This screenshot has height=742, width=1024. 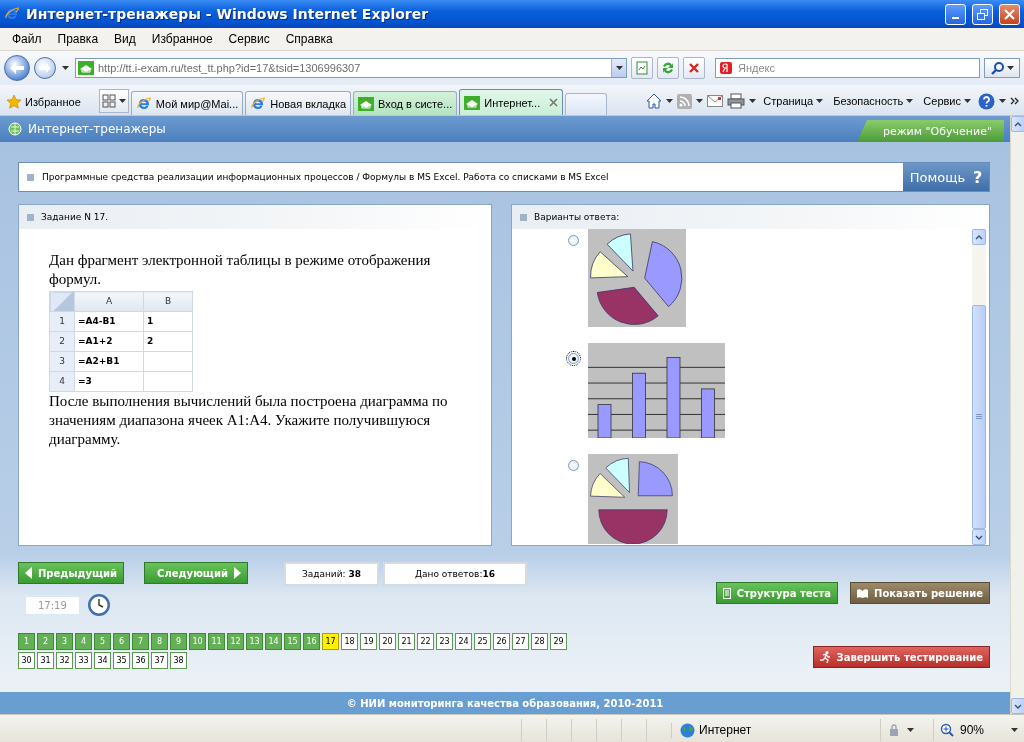 I want to click on question-number-button: 21, so click(x=406, y=641).